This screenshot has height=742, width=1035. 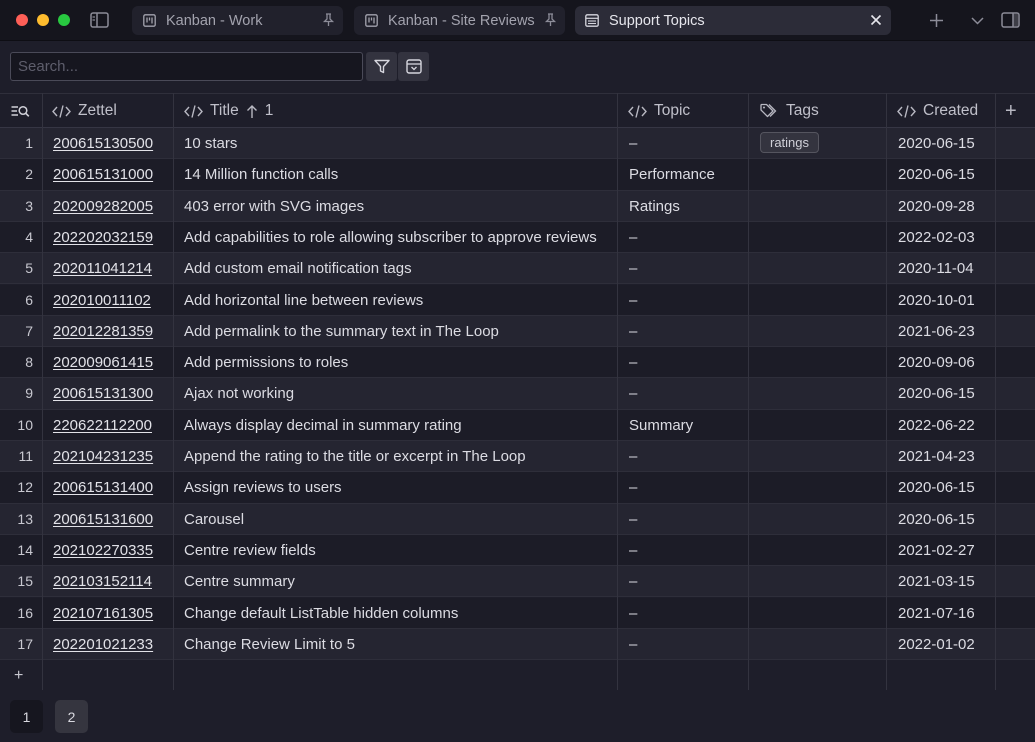 I want to click on zettel-cell: 200615131000, so click(x=103, y=174).